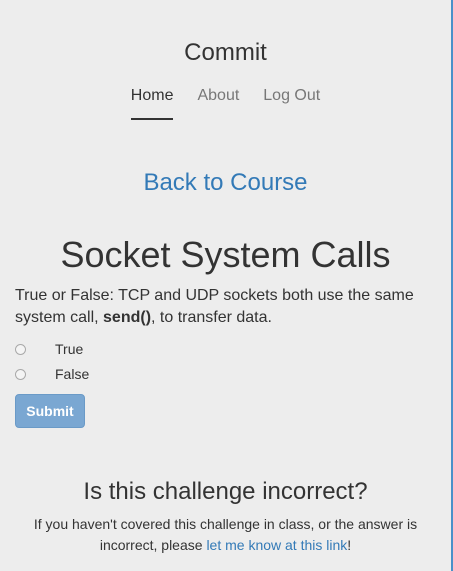 This screenshot has width=453, height=571. What do you see at coordinates (72, 374) in the screenshot?
I see `option-false-label: False` at bounding box center [72, 374].